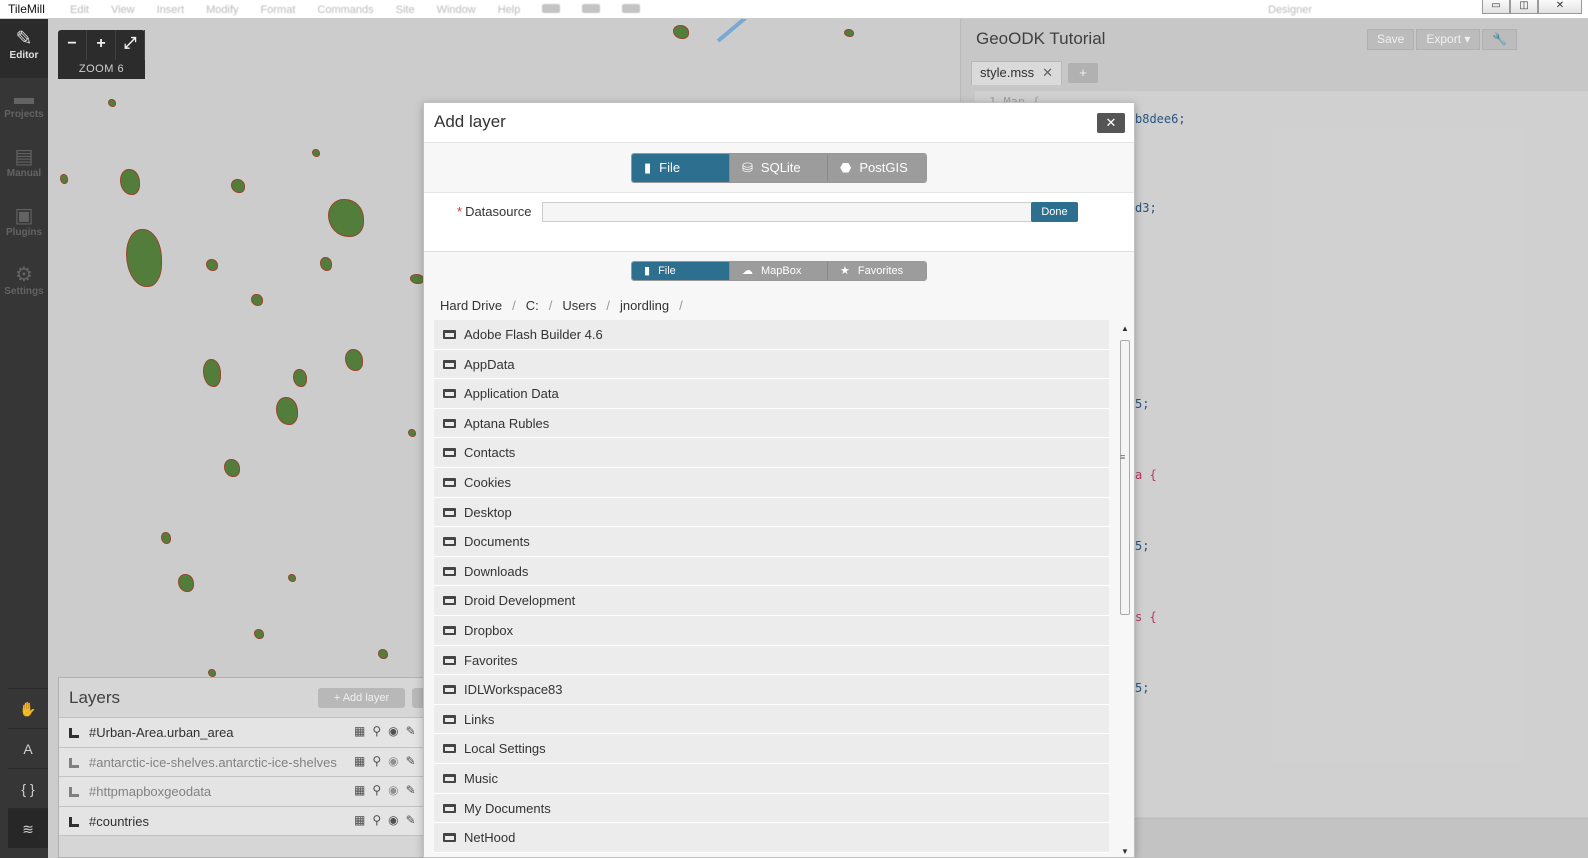  Describe the element at coordinates (479, 719) in the screenshot. I see `folder-name: Links` at that location.